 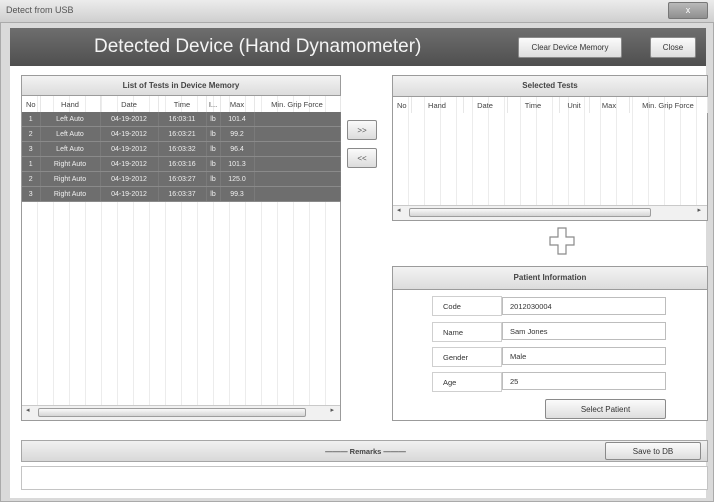 I want to click on clear-device-memory-button: Clear Device Memory, so click(x=570, y=47).